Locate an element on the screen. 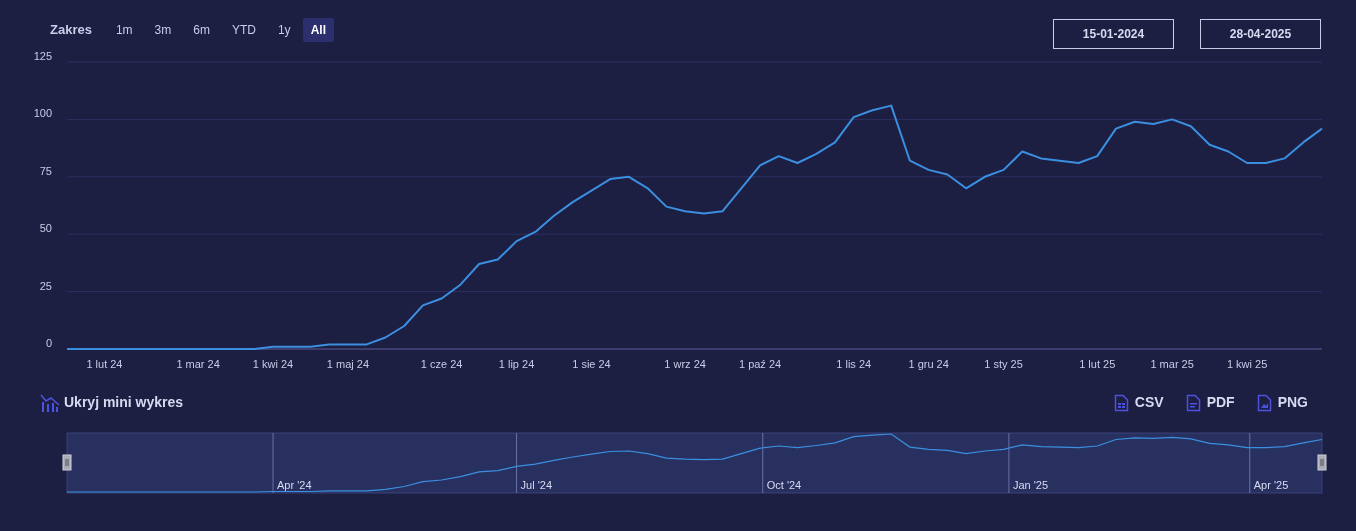  range-button: 3m is located at coordinates (163, 30).